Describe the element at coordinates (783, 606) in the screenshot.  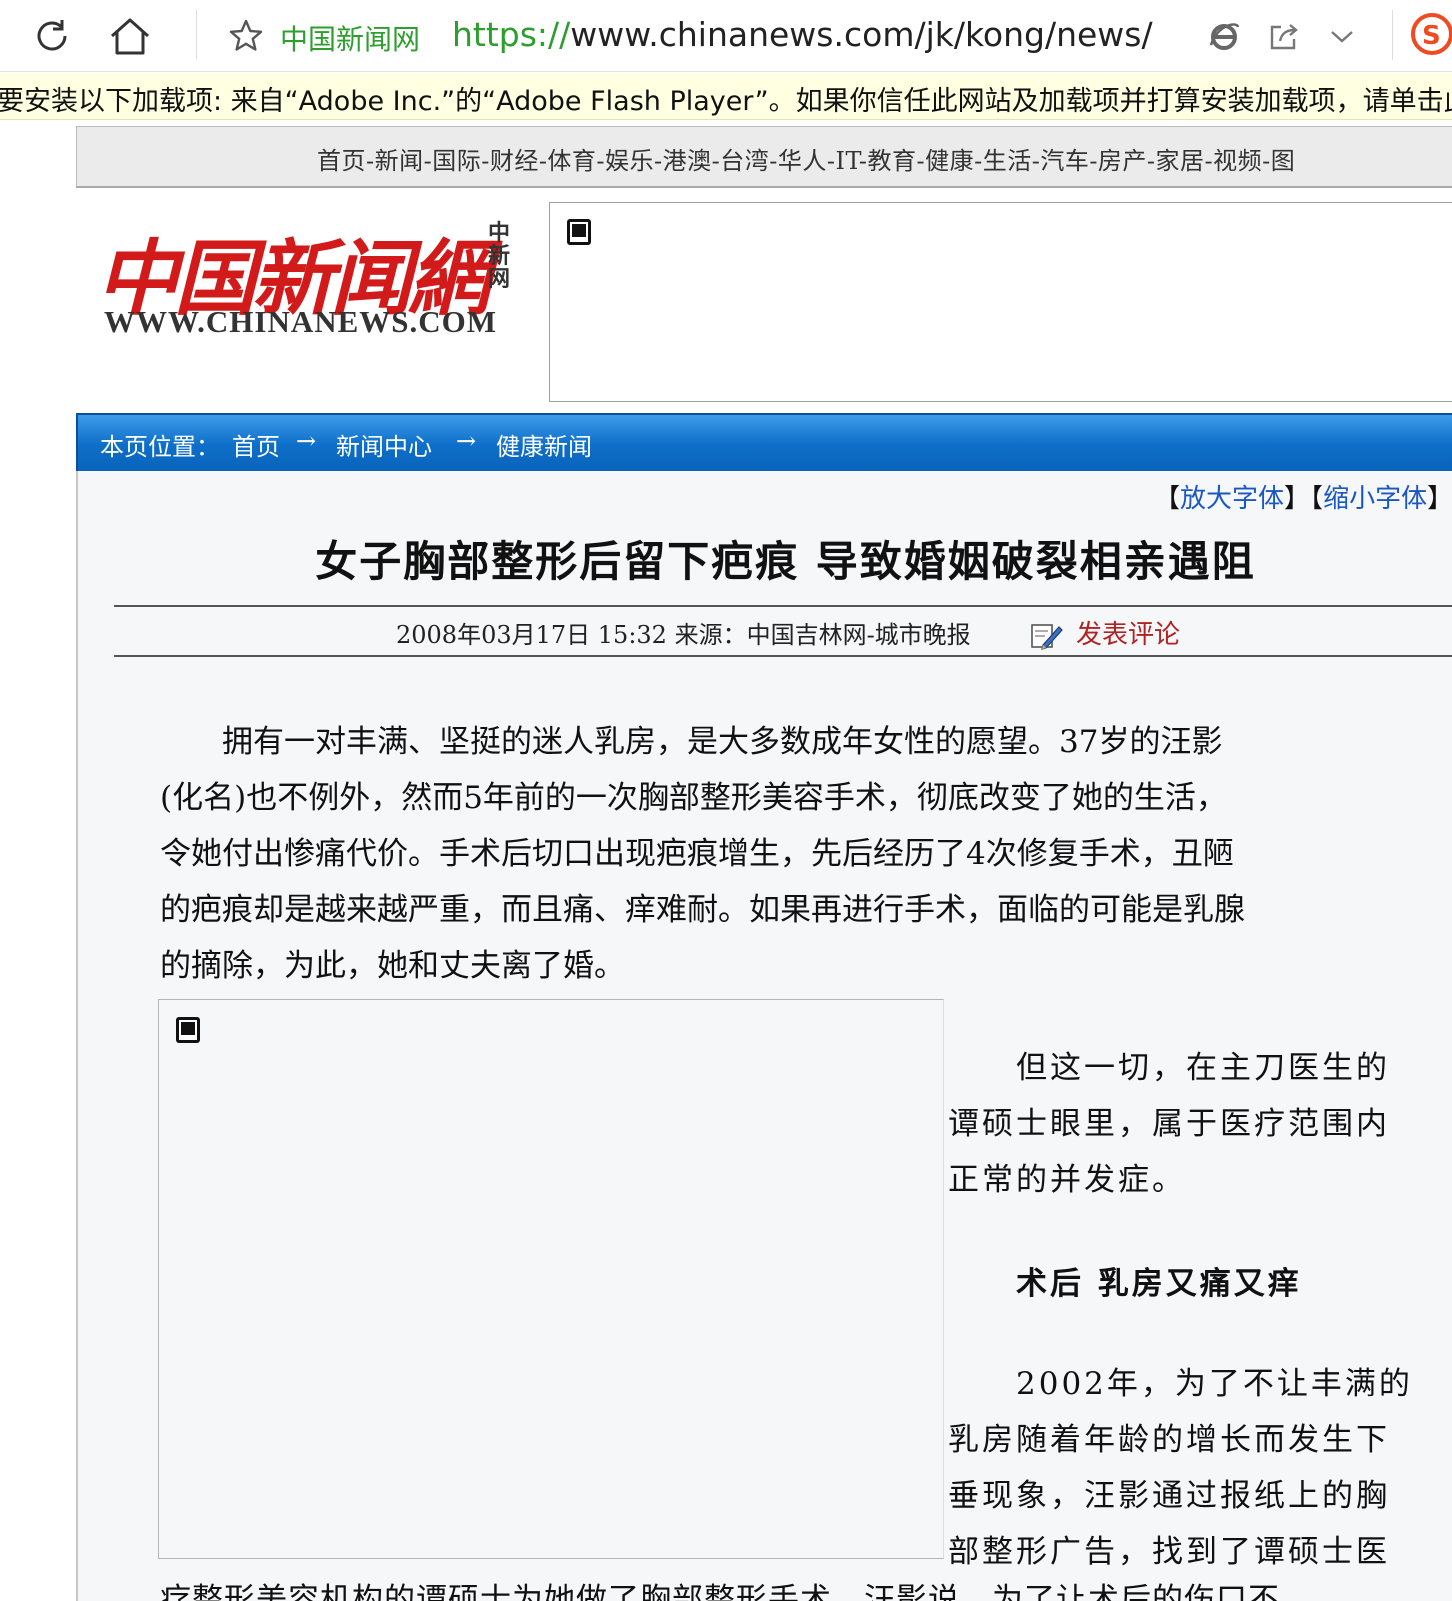
I see `title-divider` at that location.